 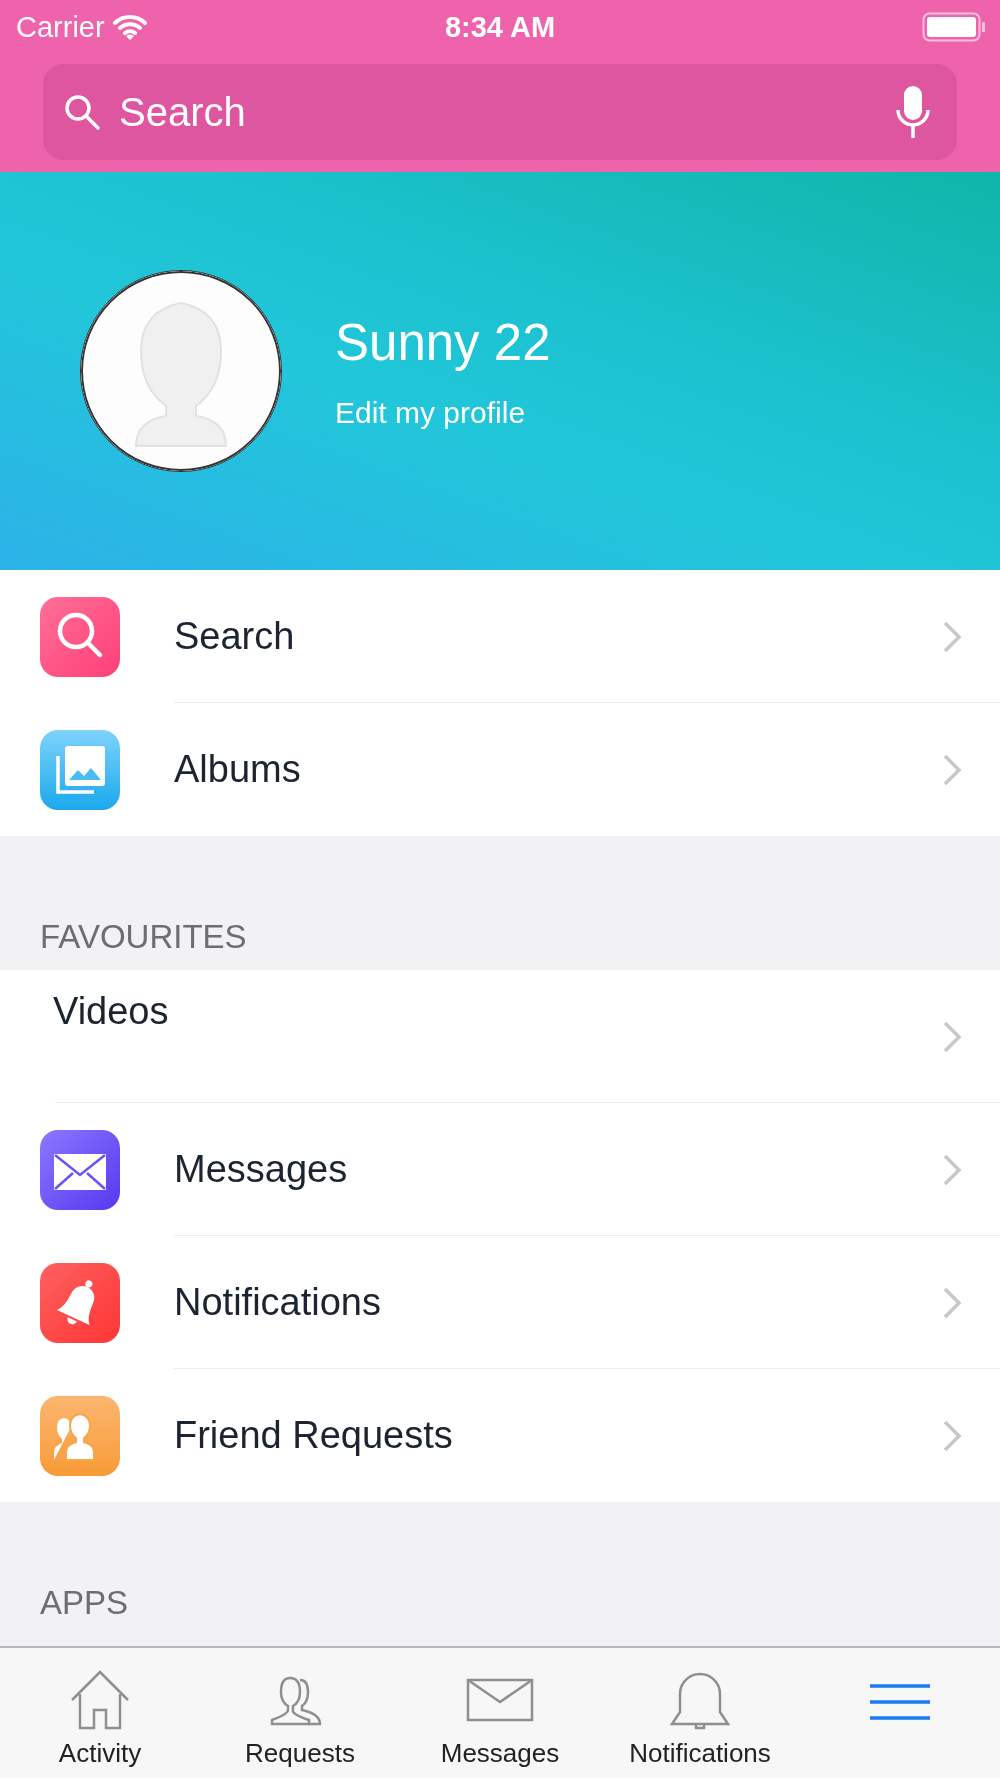 I want to click on menu-label: Albums, so click(x=238, y=769).